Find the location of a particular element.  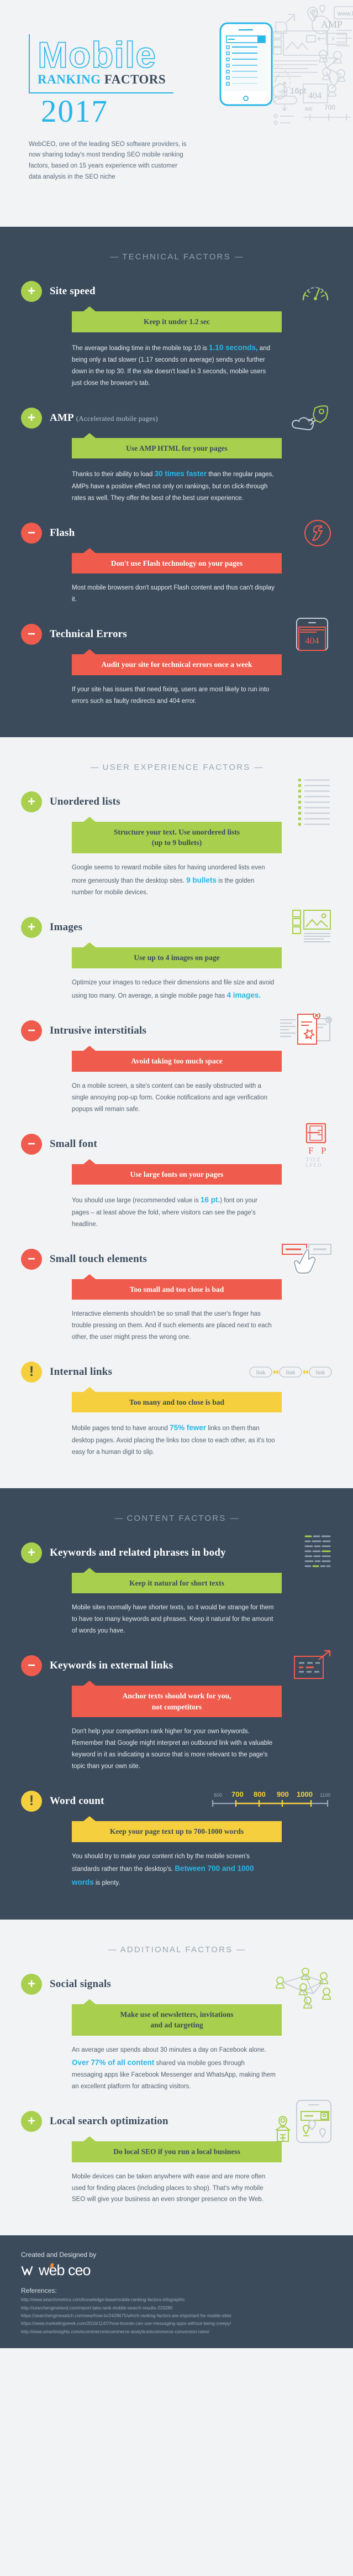

highlight-stat: 75% fewer is located at coordinates (189, 1427).